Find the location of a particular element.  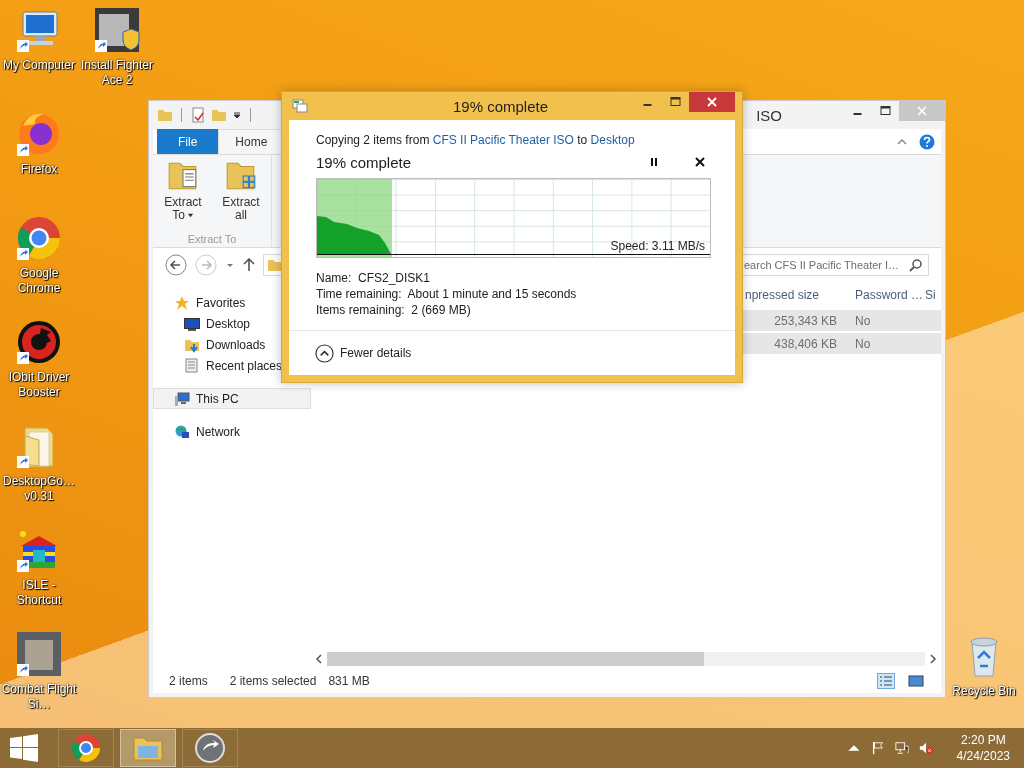

windows-start-button is located at coordinates (24, 748).